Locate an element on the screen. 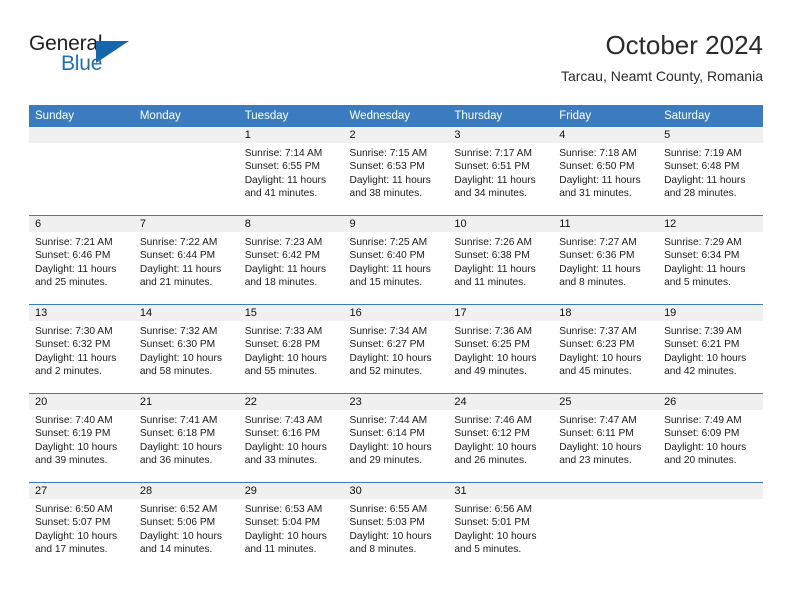 The image size is (792, 612). sunrise-text: Sunrise: 7:15 AM is located at coordinates (388, 153).